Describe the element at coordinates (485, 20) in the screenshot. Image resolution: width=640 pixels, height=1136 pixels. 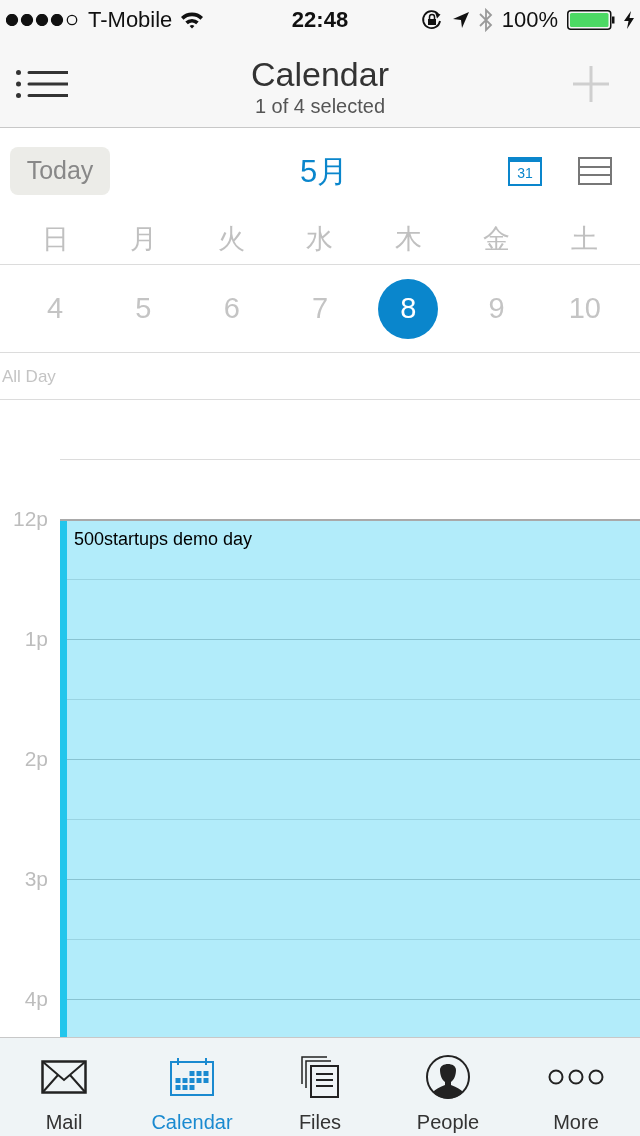
I see `bluetooth-icon` at that location.